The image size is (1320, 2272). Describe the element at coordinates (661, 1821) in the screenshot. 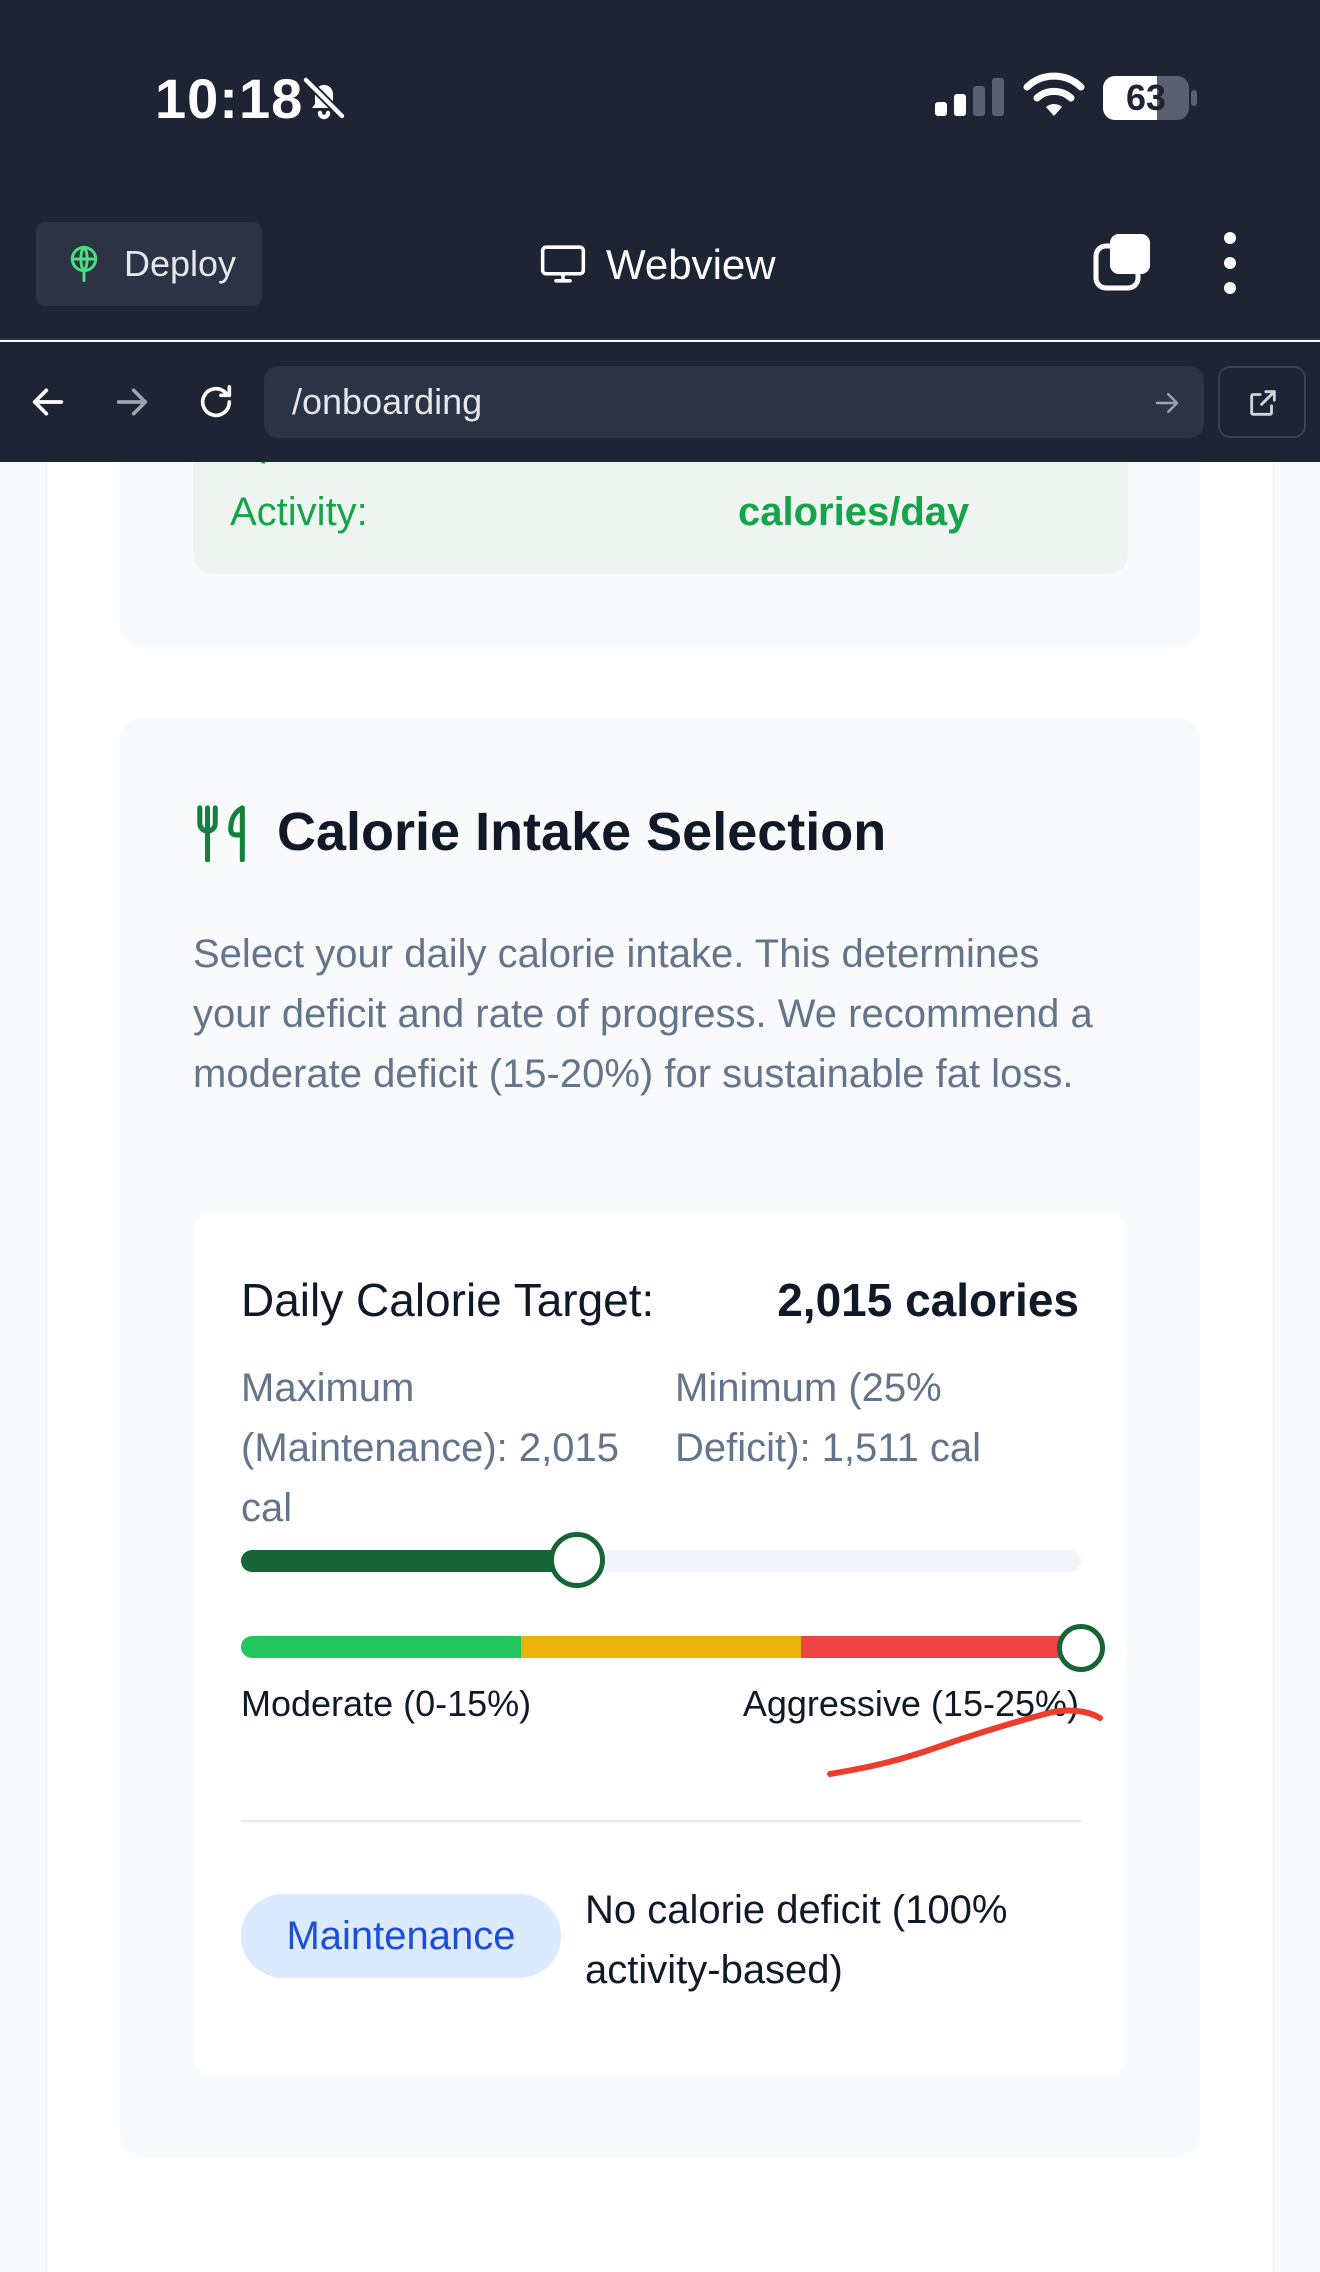

I see `divider` at that location.